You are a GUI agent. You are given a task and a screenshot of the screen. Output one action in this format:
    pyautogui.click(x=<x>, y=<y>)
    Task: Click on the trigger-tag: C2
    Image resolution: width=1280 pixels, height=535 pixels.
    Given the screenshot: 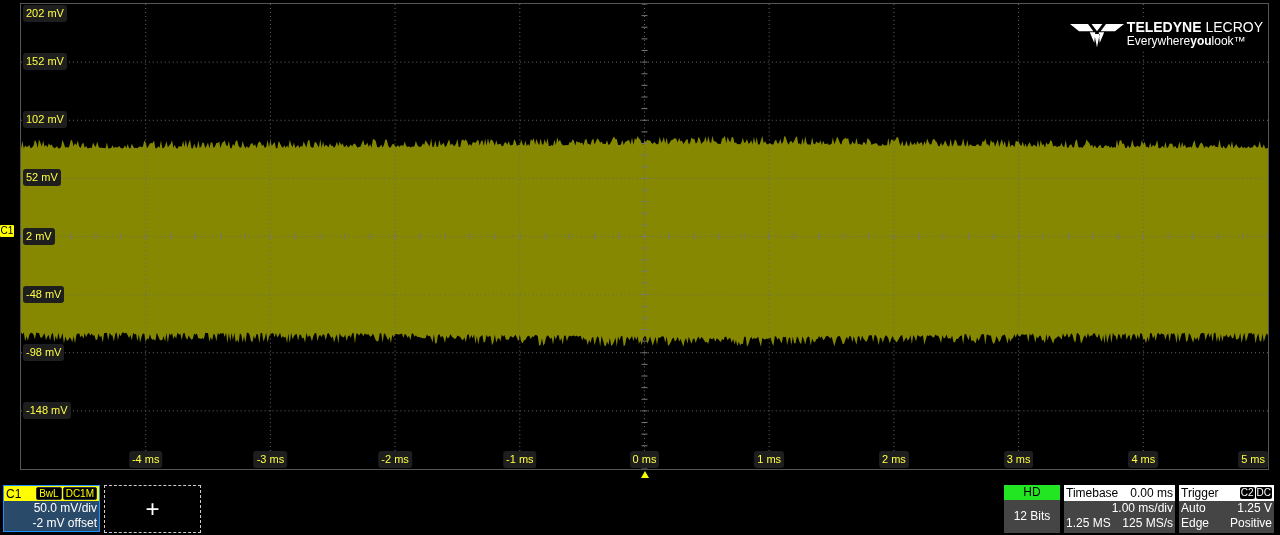 What is the action you would take?
    pyautogui.click(x=1247, y=493)
    